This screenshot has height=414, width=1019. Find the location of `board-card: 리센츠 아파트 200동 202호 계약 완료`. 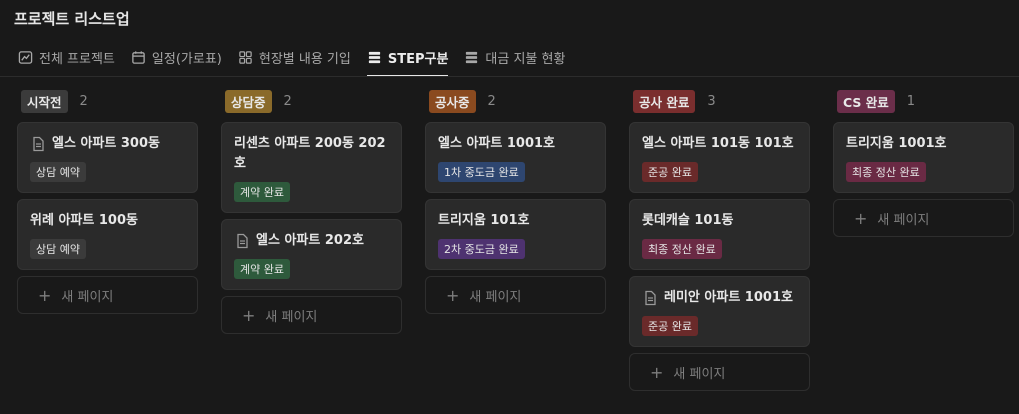

board-card: 리센츠 아파트 200동 202호 계약 완료 is located at coordinates (311, 167).